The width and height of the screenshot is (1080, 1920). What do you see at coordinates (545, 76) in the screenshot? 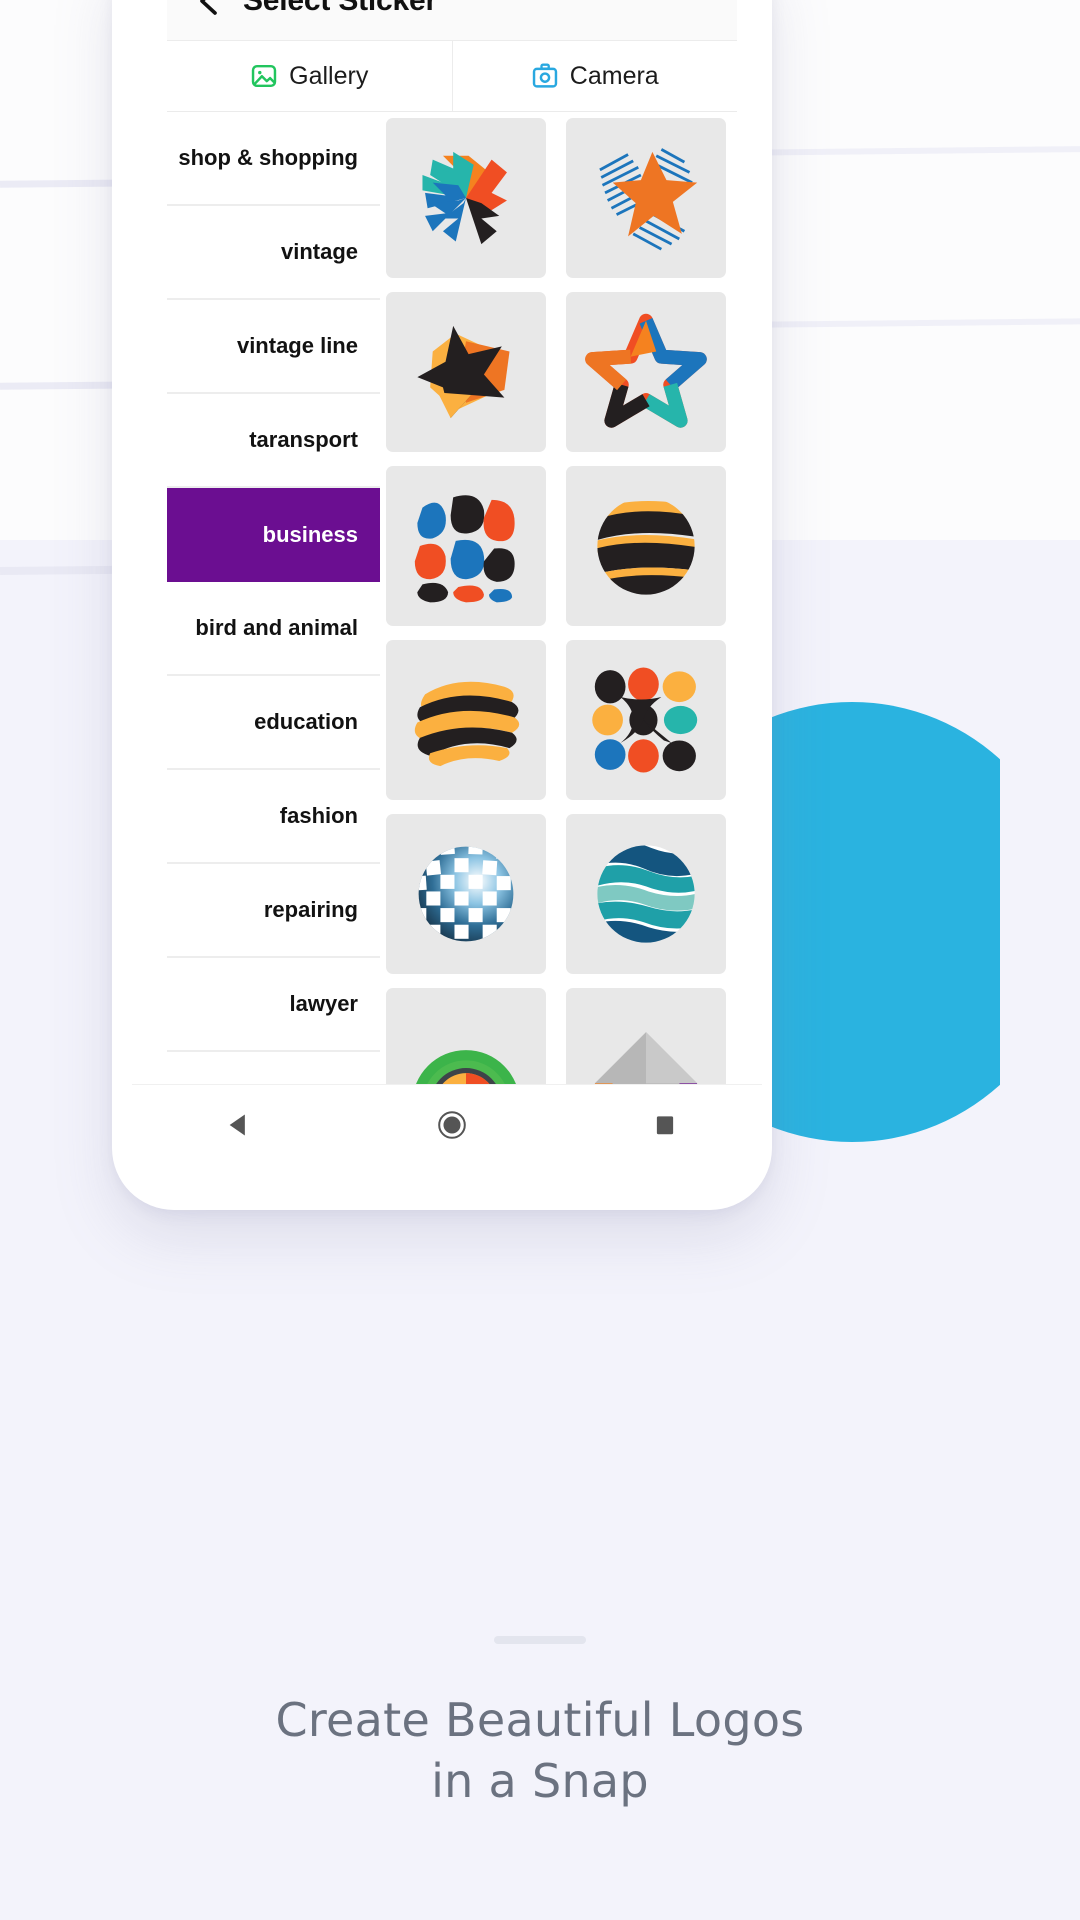
I see `camera-icon` at bounding box center [545, 76].